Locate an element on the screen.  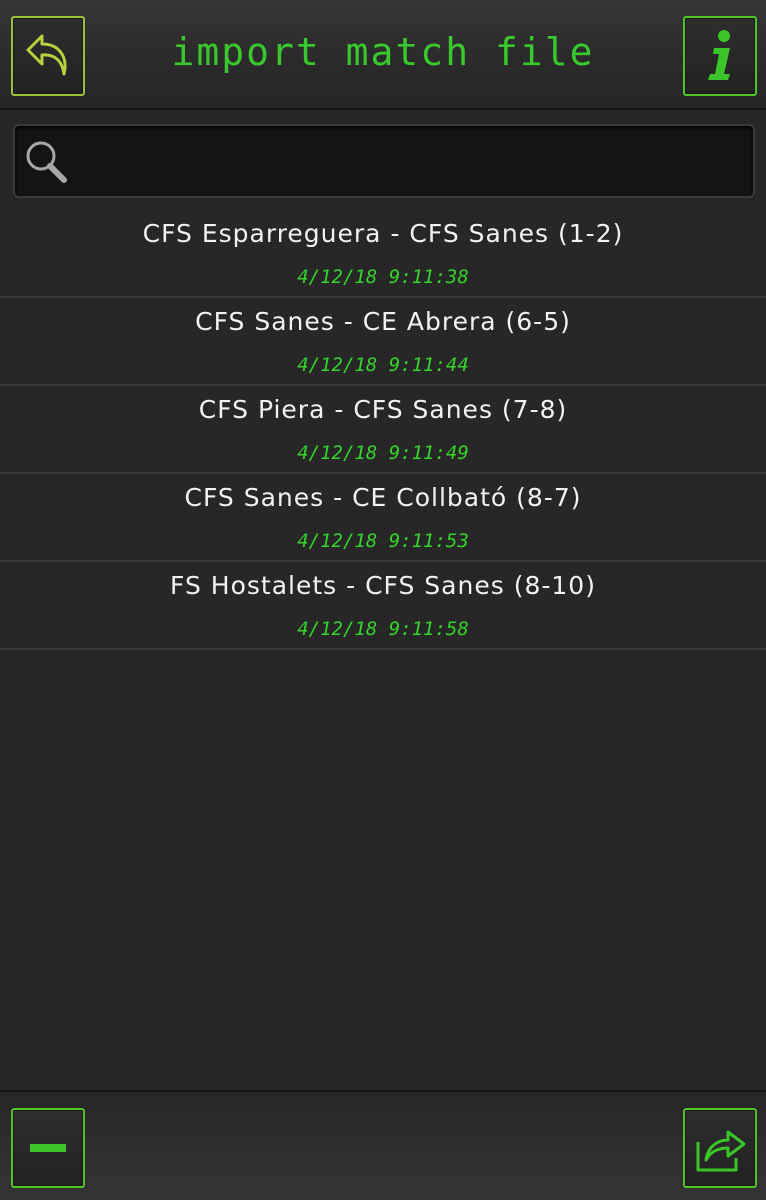
search-bar is located at coordinates (384, 161).